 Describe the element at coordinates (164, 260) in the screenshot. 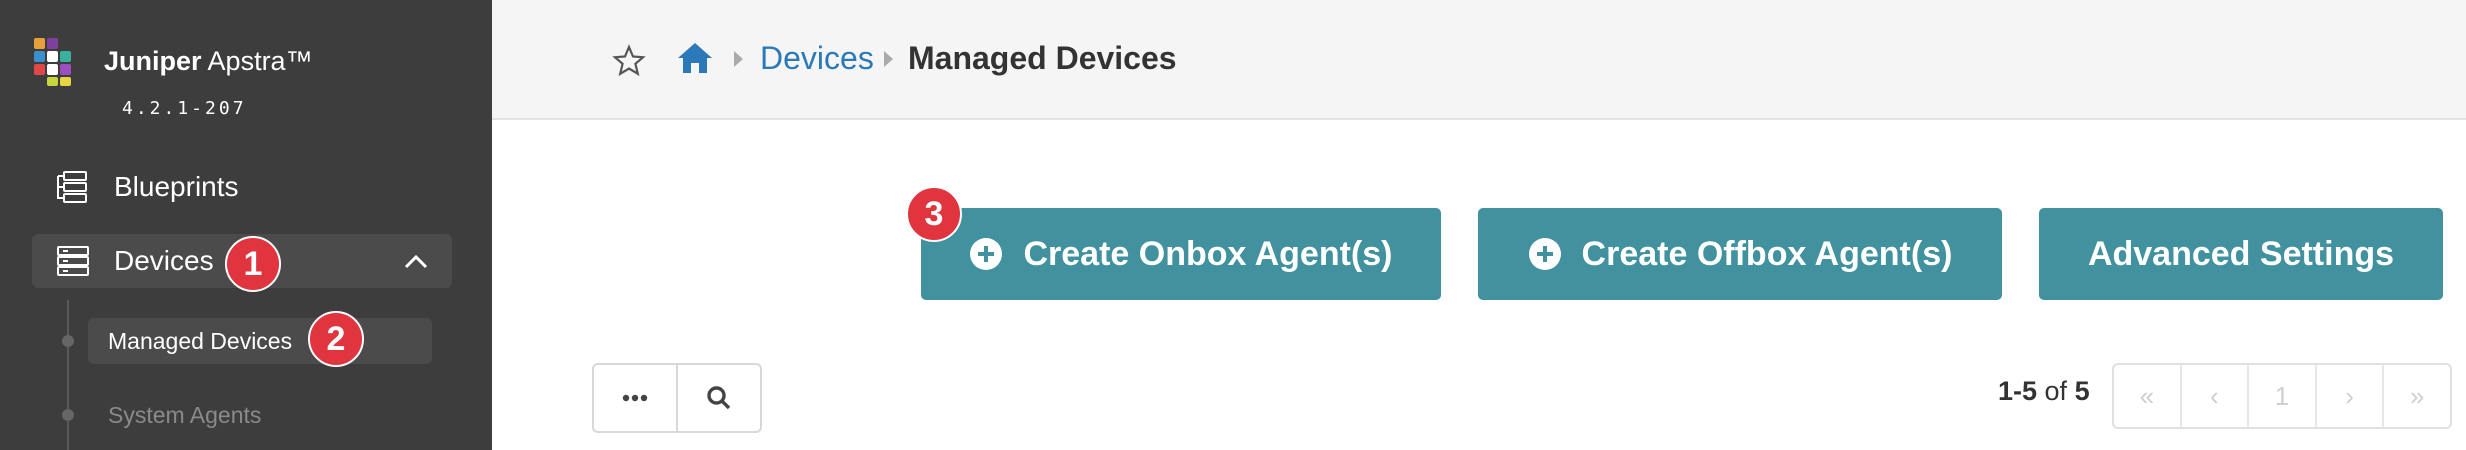

I see `sidebar-item-label: Devices` at that location.